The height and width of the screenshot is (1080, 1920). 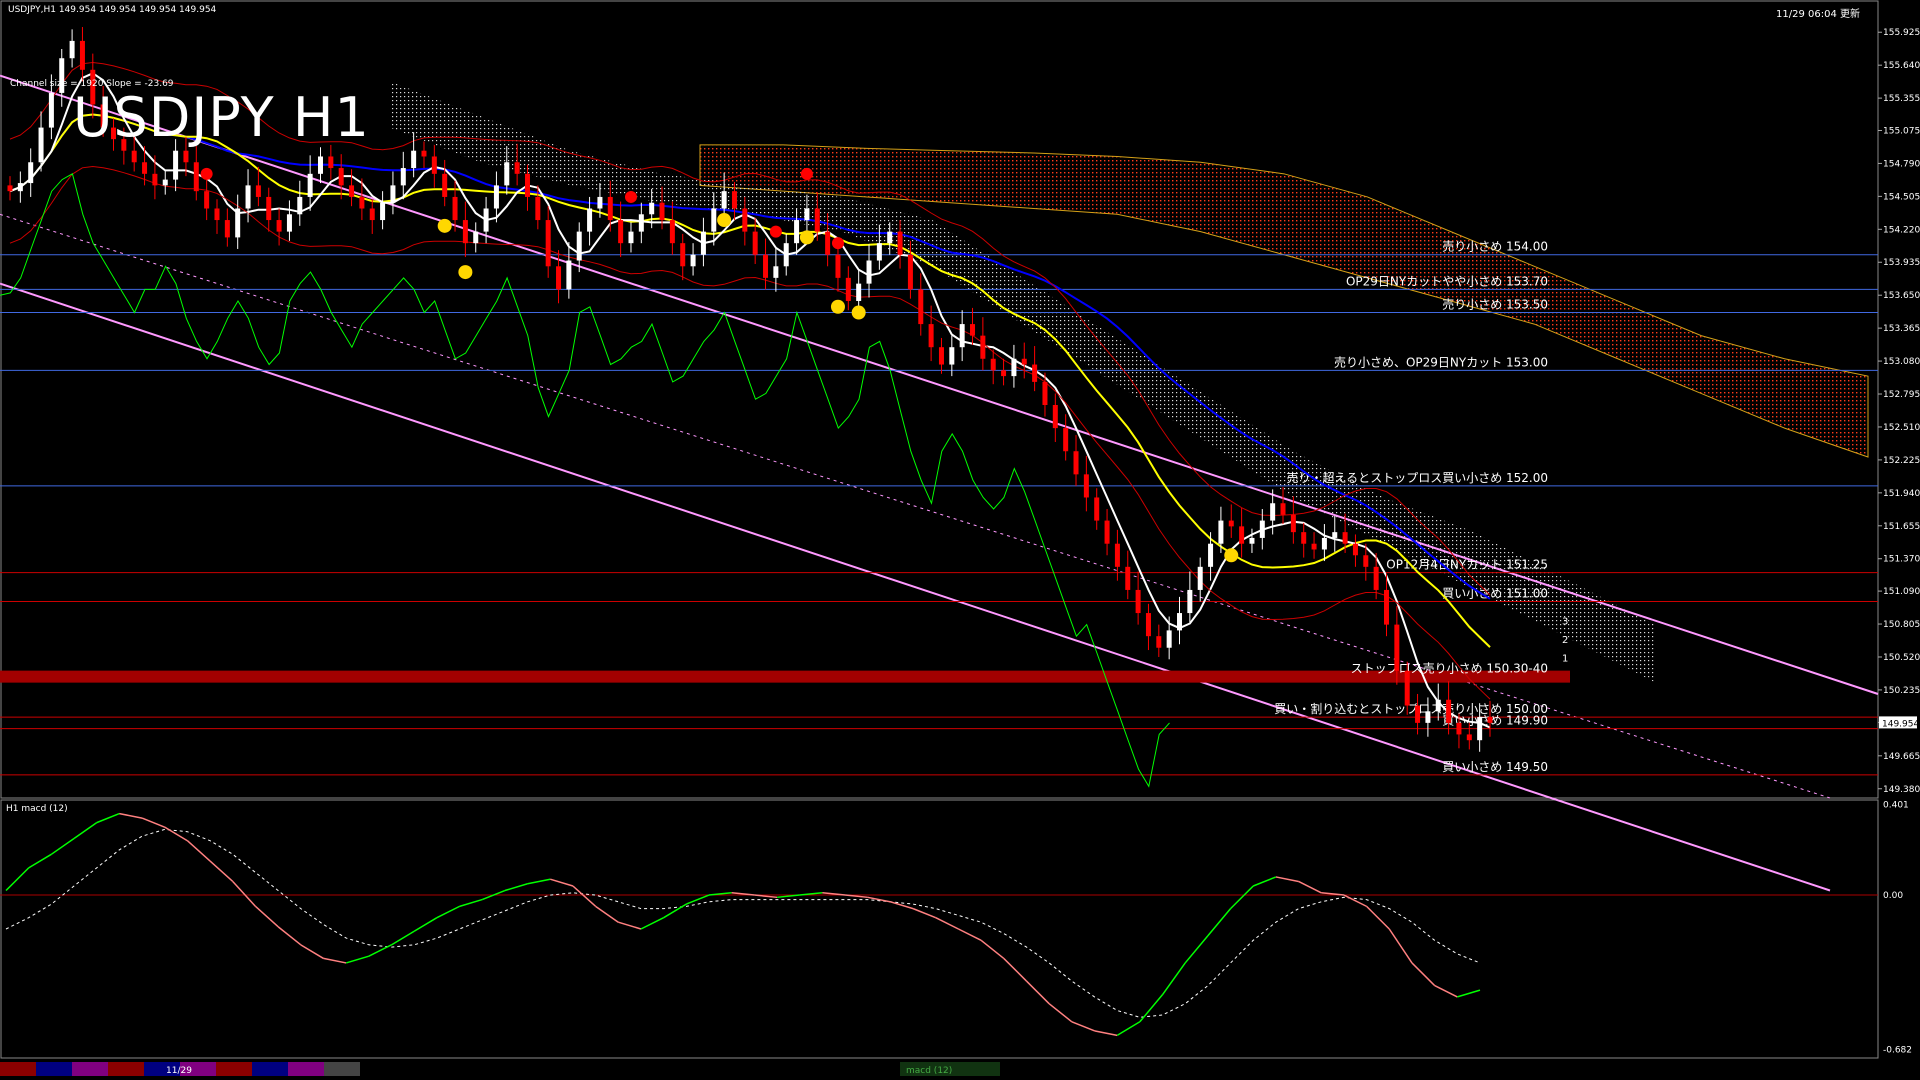 What do you see at coordinates (1901, 461) in the screenshot?
I see `price-tick-label: 152.225` at bounding box center [1901, 461].